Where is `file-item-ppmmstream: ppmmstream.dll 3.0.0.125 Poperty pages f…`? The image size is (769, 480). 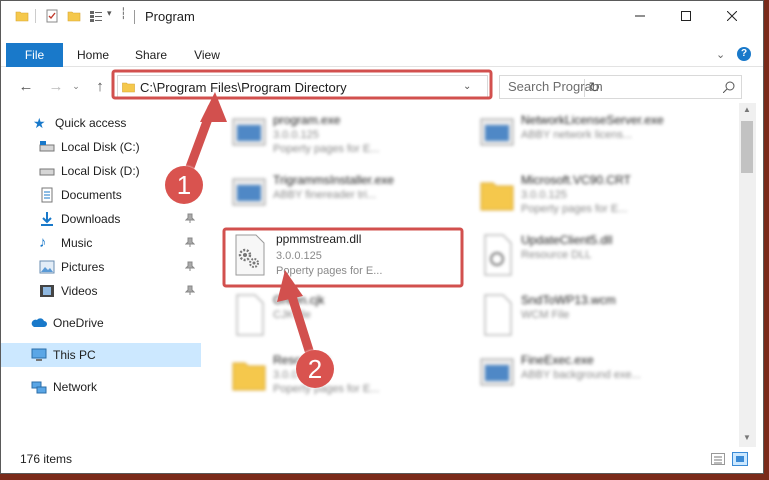 file-item-ppmmstream: ppmmstream.dll 3.0.0.125 Poperty pages f… is located at coordinates (344, 258).